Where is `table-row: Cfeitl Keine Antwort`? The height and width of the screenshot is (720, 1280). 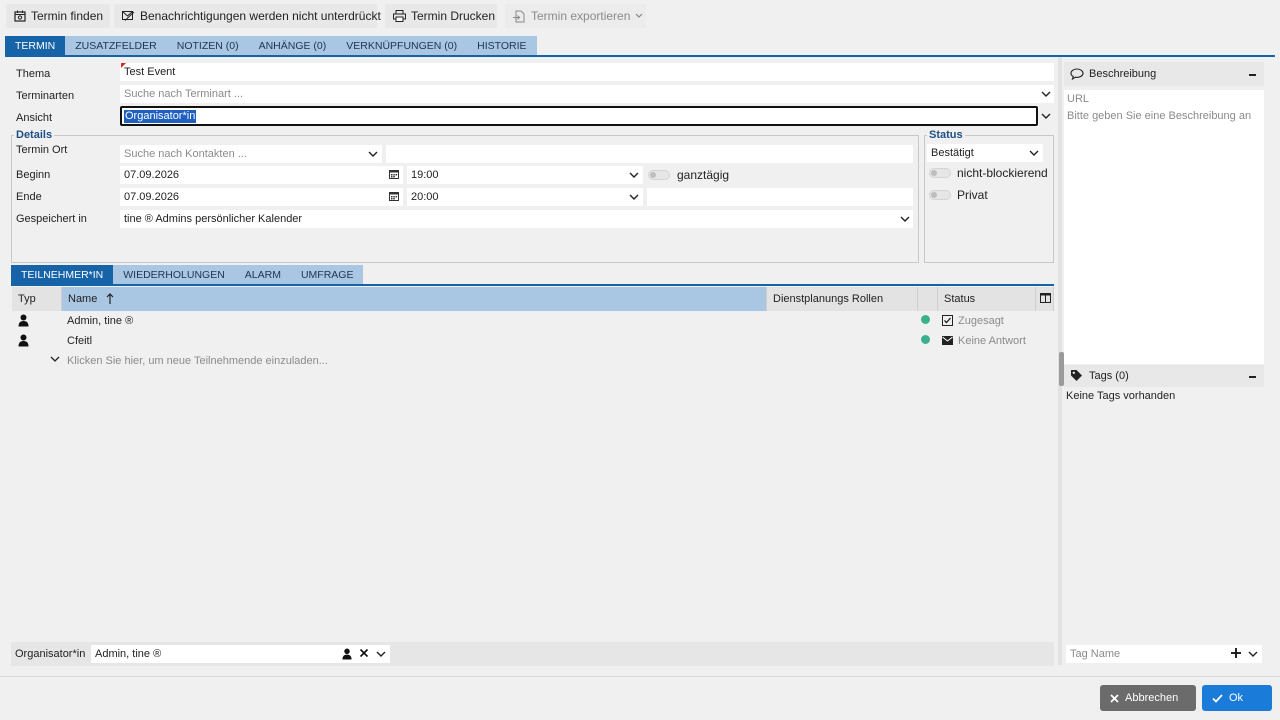 table-row: Cfeitl Keine Antwort is located at coordinates (533, 341).